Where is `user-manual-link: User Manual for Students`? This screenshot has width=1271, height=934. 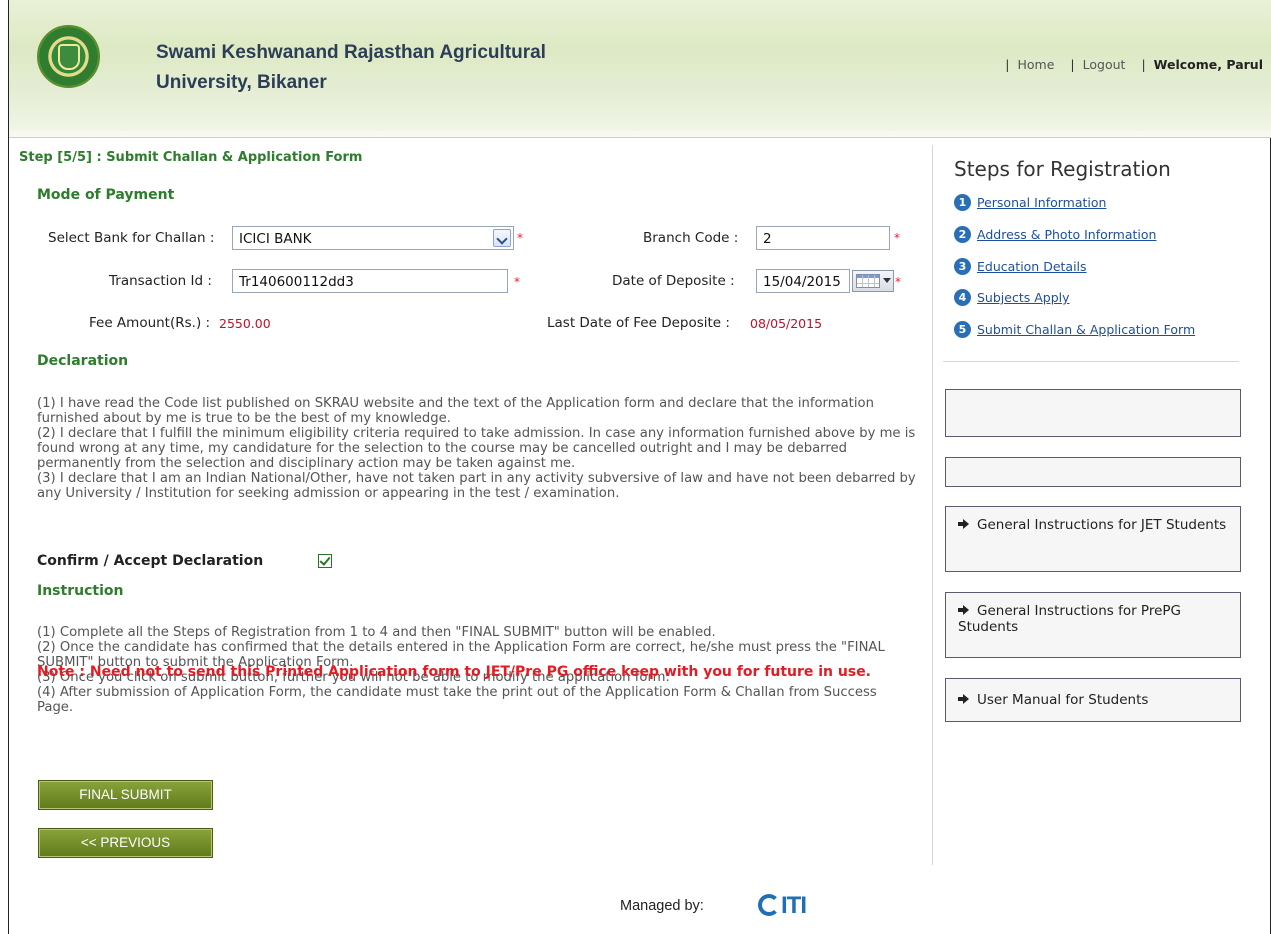
user-manual-link: User Manual for Students is located at coordinates (1093, 700).